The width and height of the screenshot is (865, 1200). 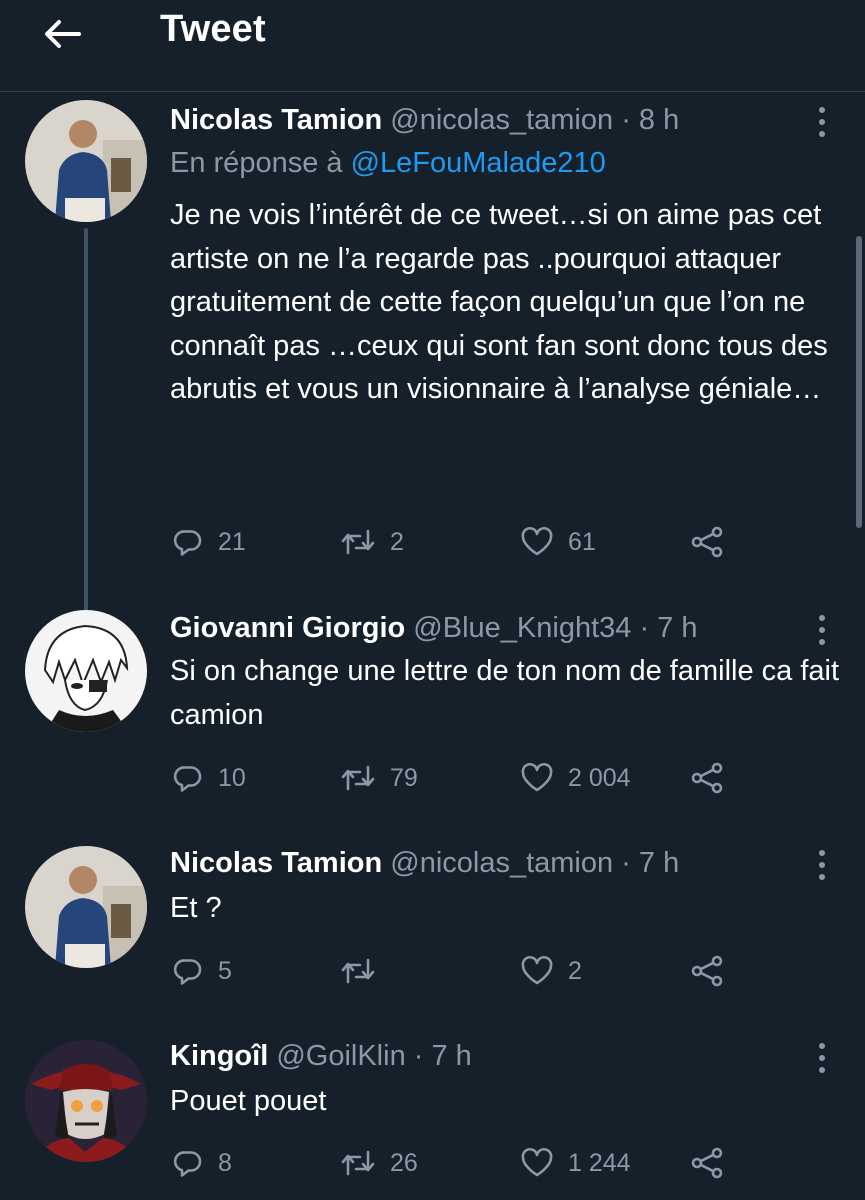 I want to click on retweet-button: 79, so click(x=379, y=778).